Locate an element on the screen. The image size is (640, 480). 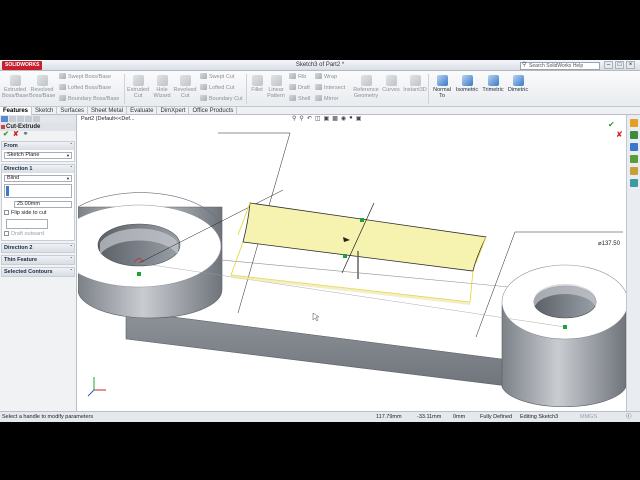
dimxpert-icon is located at coordinates (28, 119).